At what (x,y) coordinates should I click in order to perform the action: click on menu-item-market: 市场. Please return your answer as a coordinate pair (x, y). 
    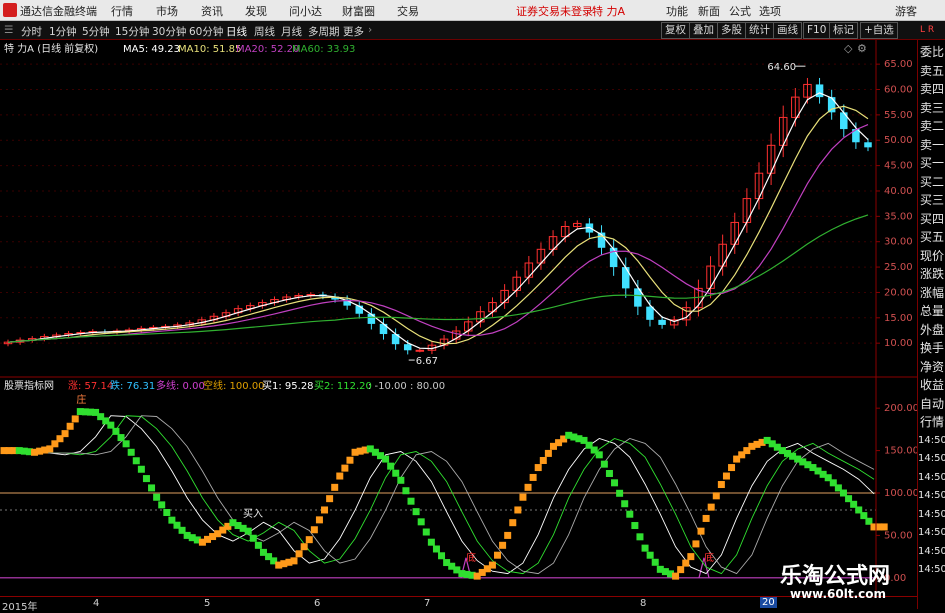
    Looking at the image, I should click on (167, 11).